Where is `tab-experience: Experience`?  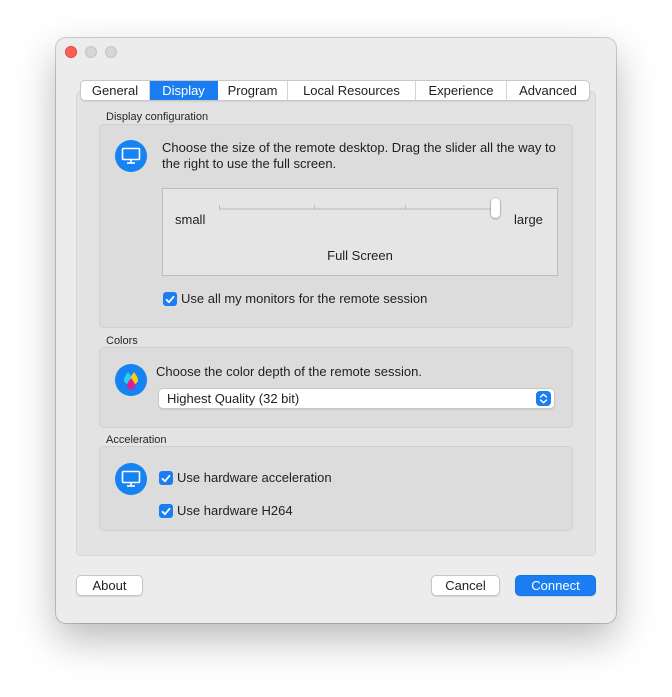 tab-experience: Experience is located at coordinates (461, 90).